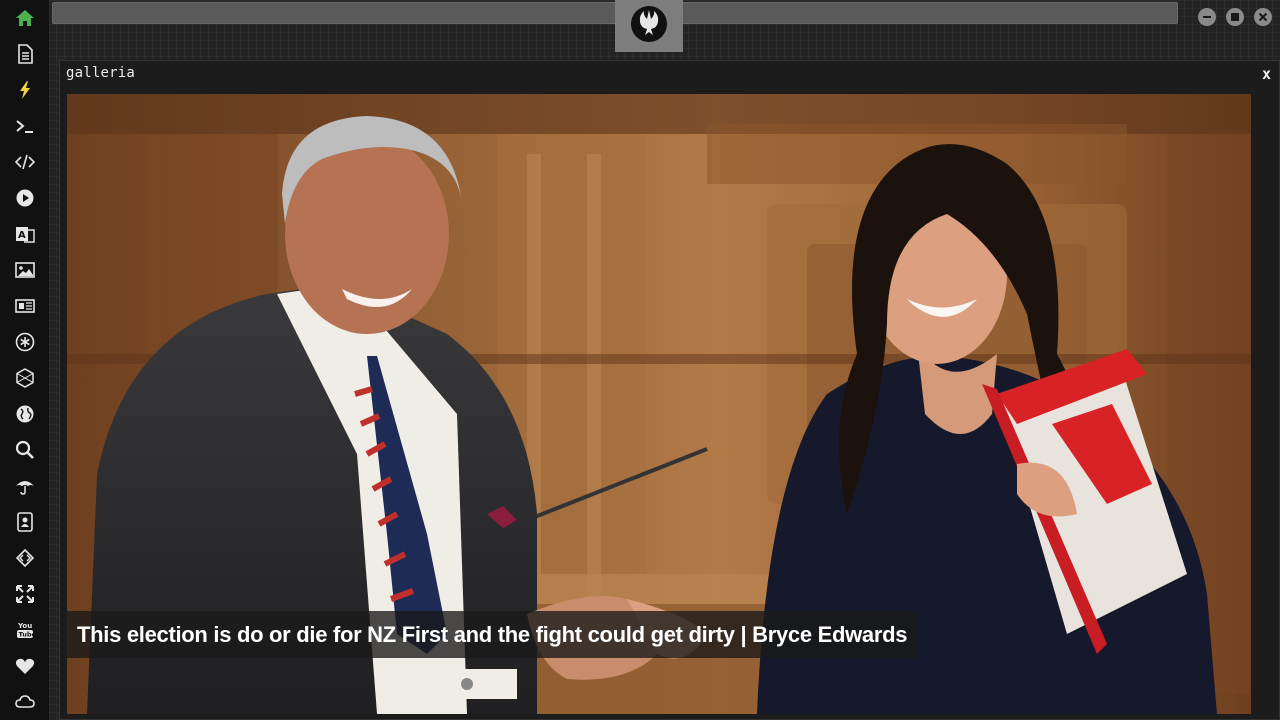 The width and height of the screenshot is (1280, 720). Describe the element at coordinates (25, 378) in the screenshot. I see `hexagon-icon` at that location.